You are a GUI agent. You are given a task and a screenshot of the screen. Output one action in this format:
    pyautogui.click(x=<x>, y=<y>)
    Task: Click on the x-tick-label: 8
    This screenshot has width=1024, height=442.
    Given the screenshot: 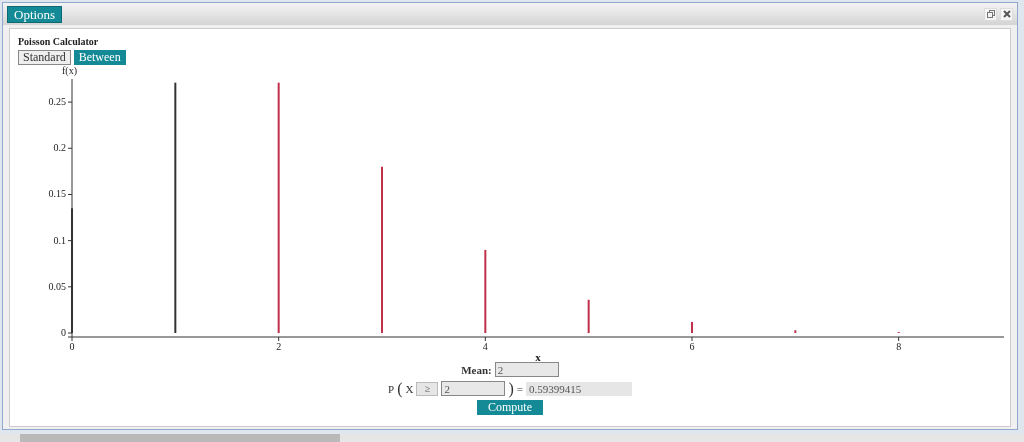 What is the action you would take?
    pyautogui.click(x=899, y=346)
    